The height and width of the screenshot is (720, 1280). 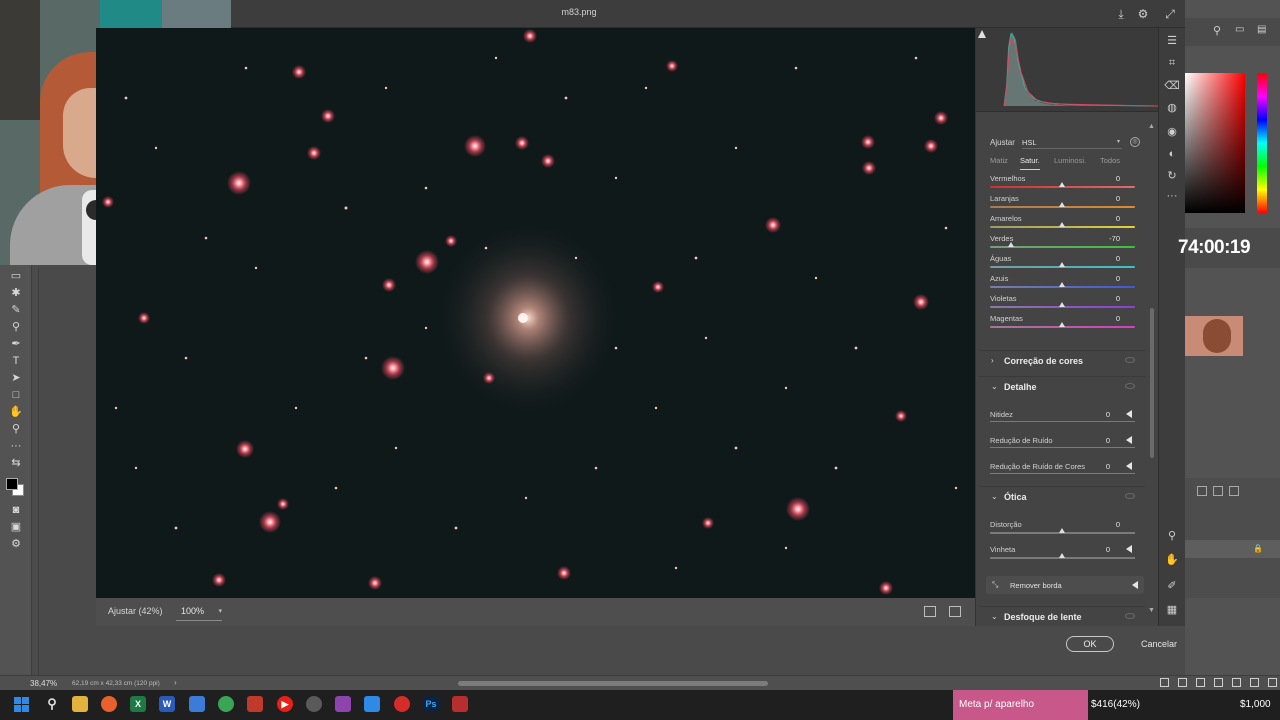 I want to click on panel-scrollbar: ▲ ▼, so click(x=1151, y=368).